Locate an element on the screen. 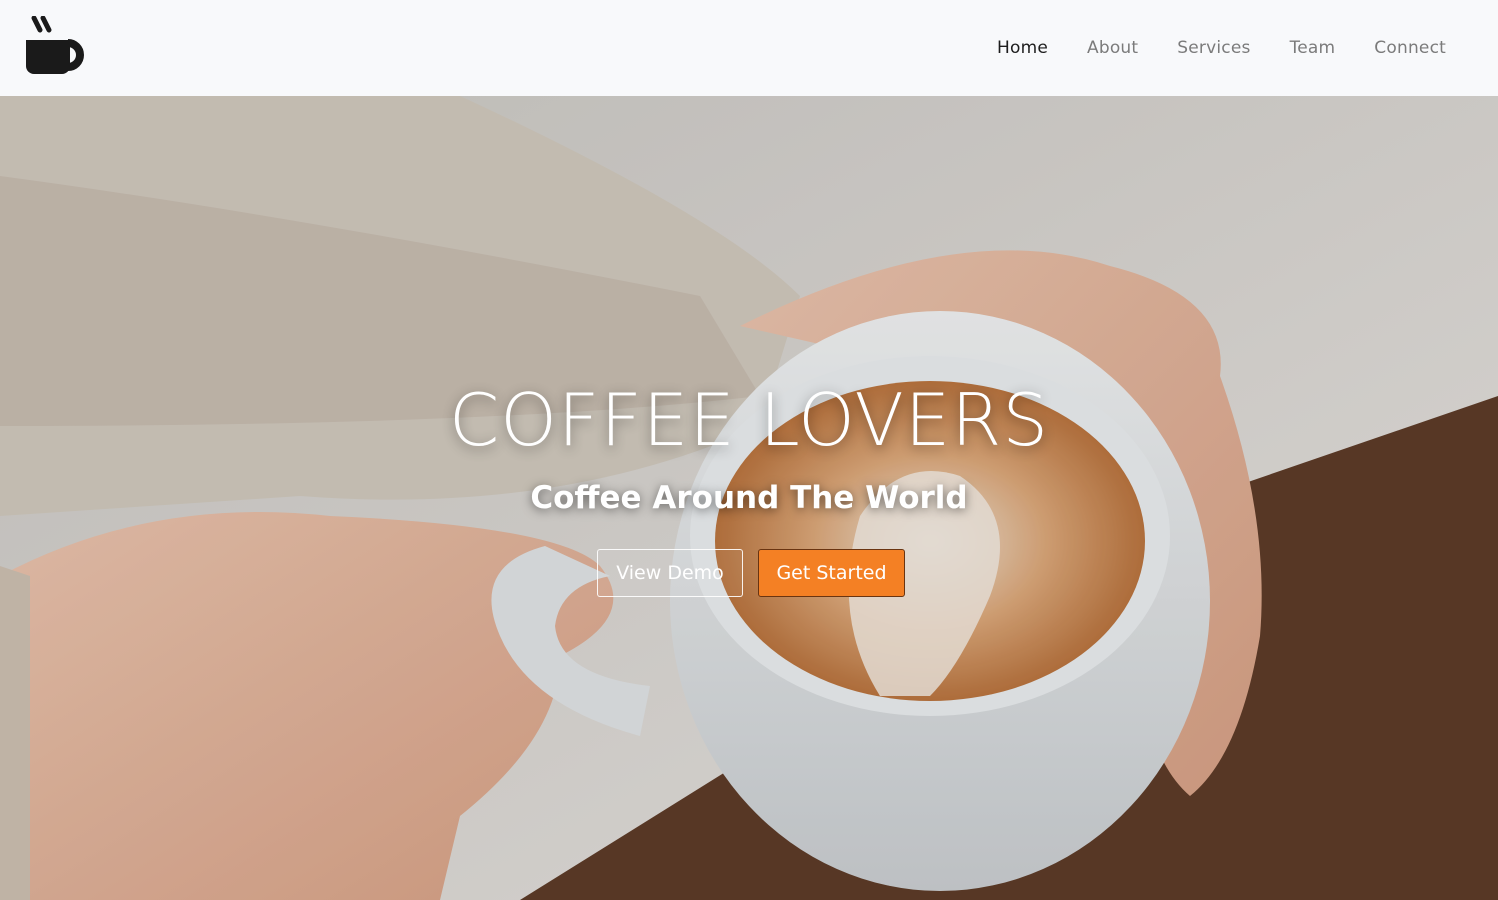 Image resolution: width=1498 pixels, height=900 pixels. nav-team-link: Team is located at coordinates (1313, 48).